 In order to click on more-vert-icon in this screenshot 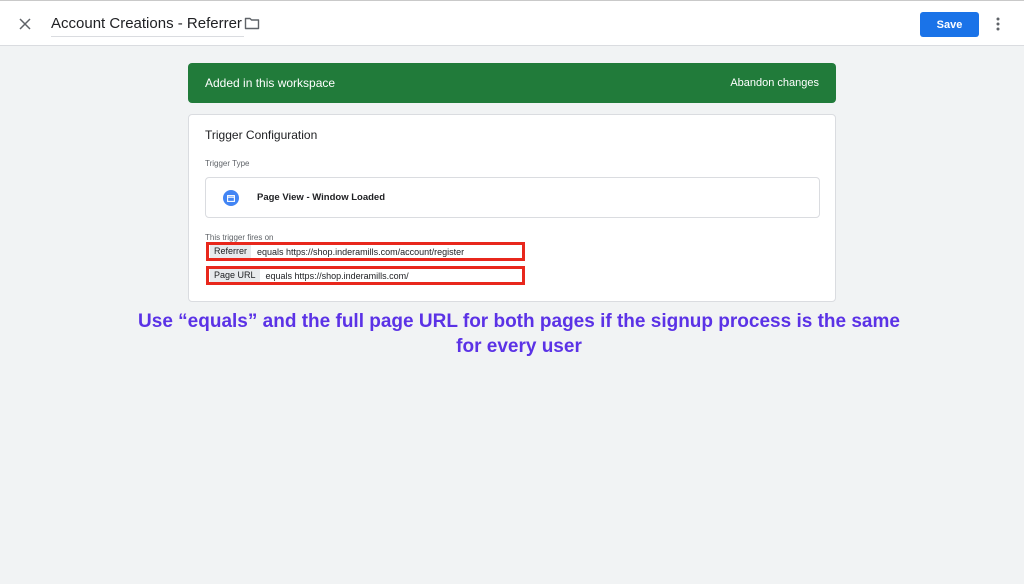, I will do `click(998, 24)`.